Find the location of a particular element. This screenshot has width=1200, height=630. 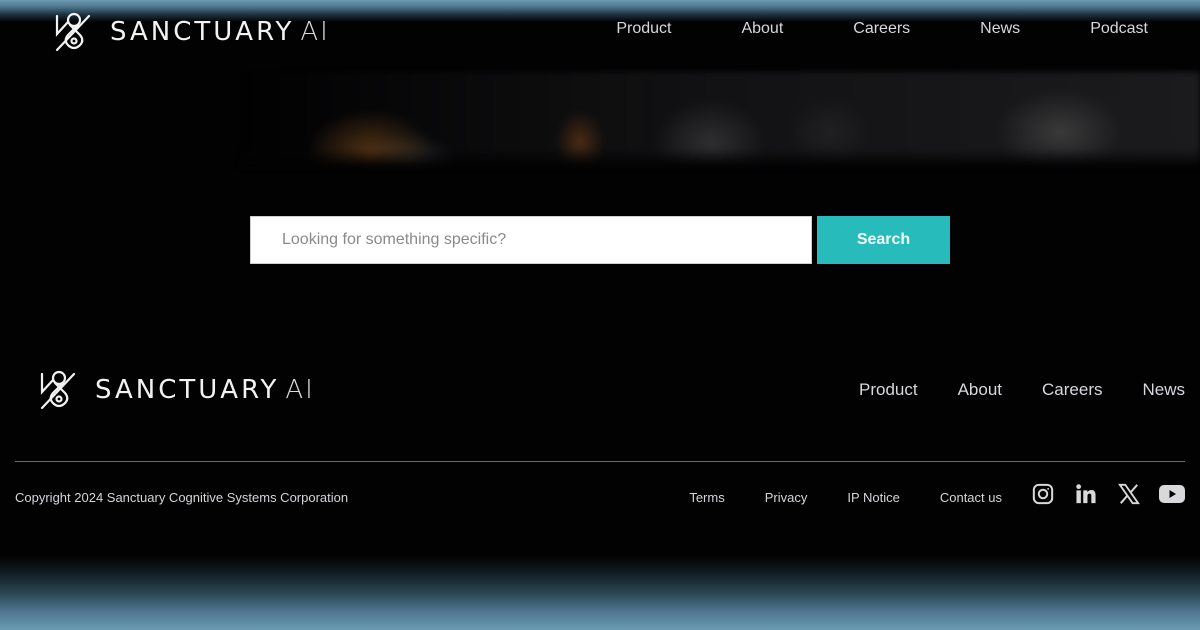

search-button: Search is located at coordinates (883, 240).